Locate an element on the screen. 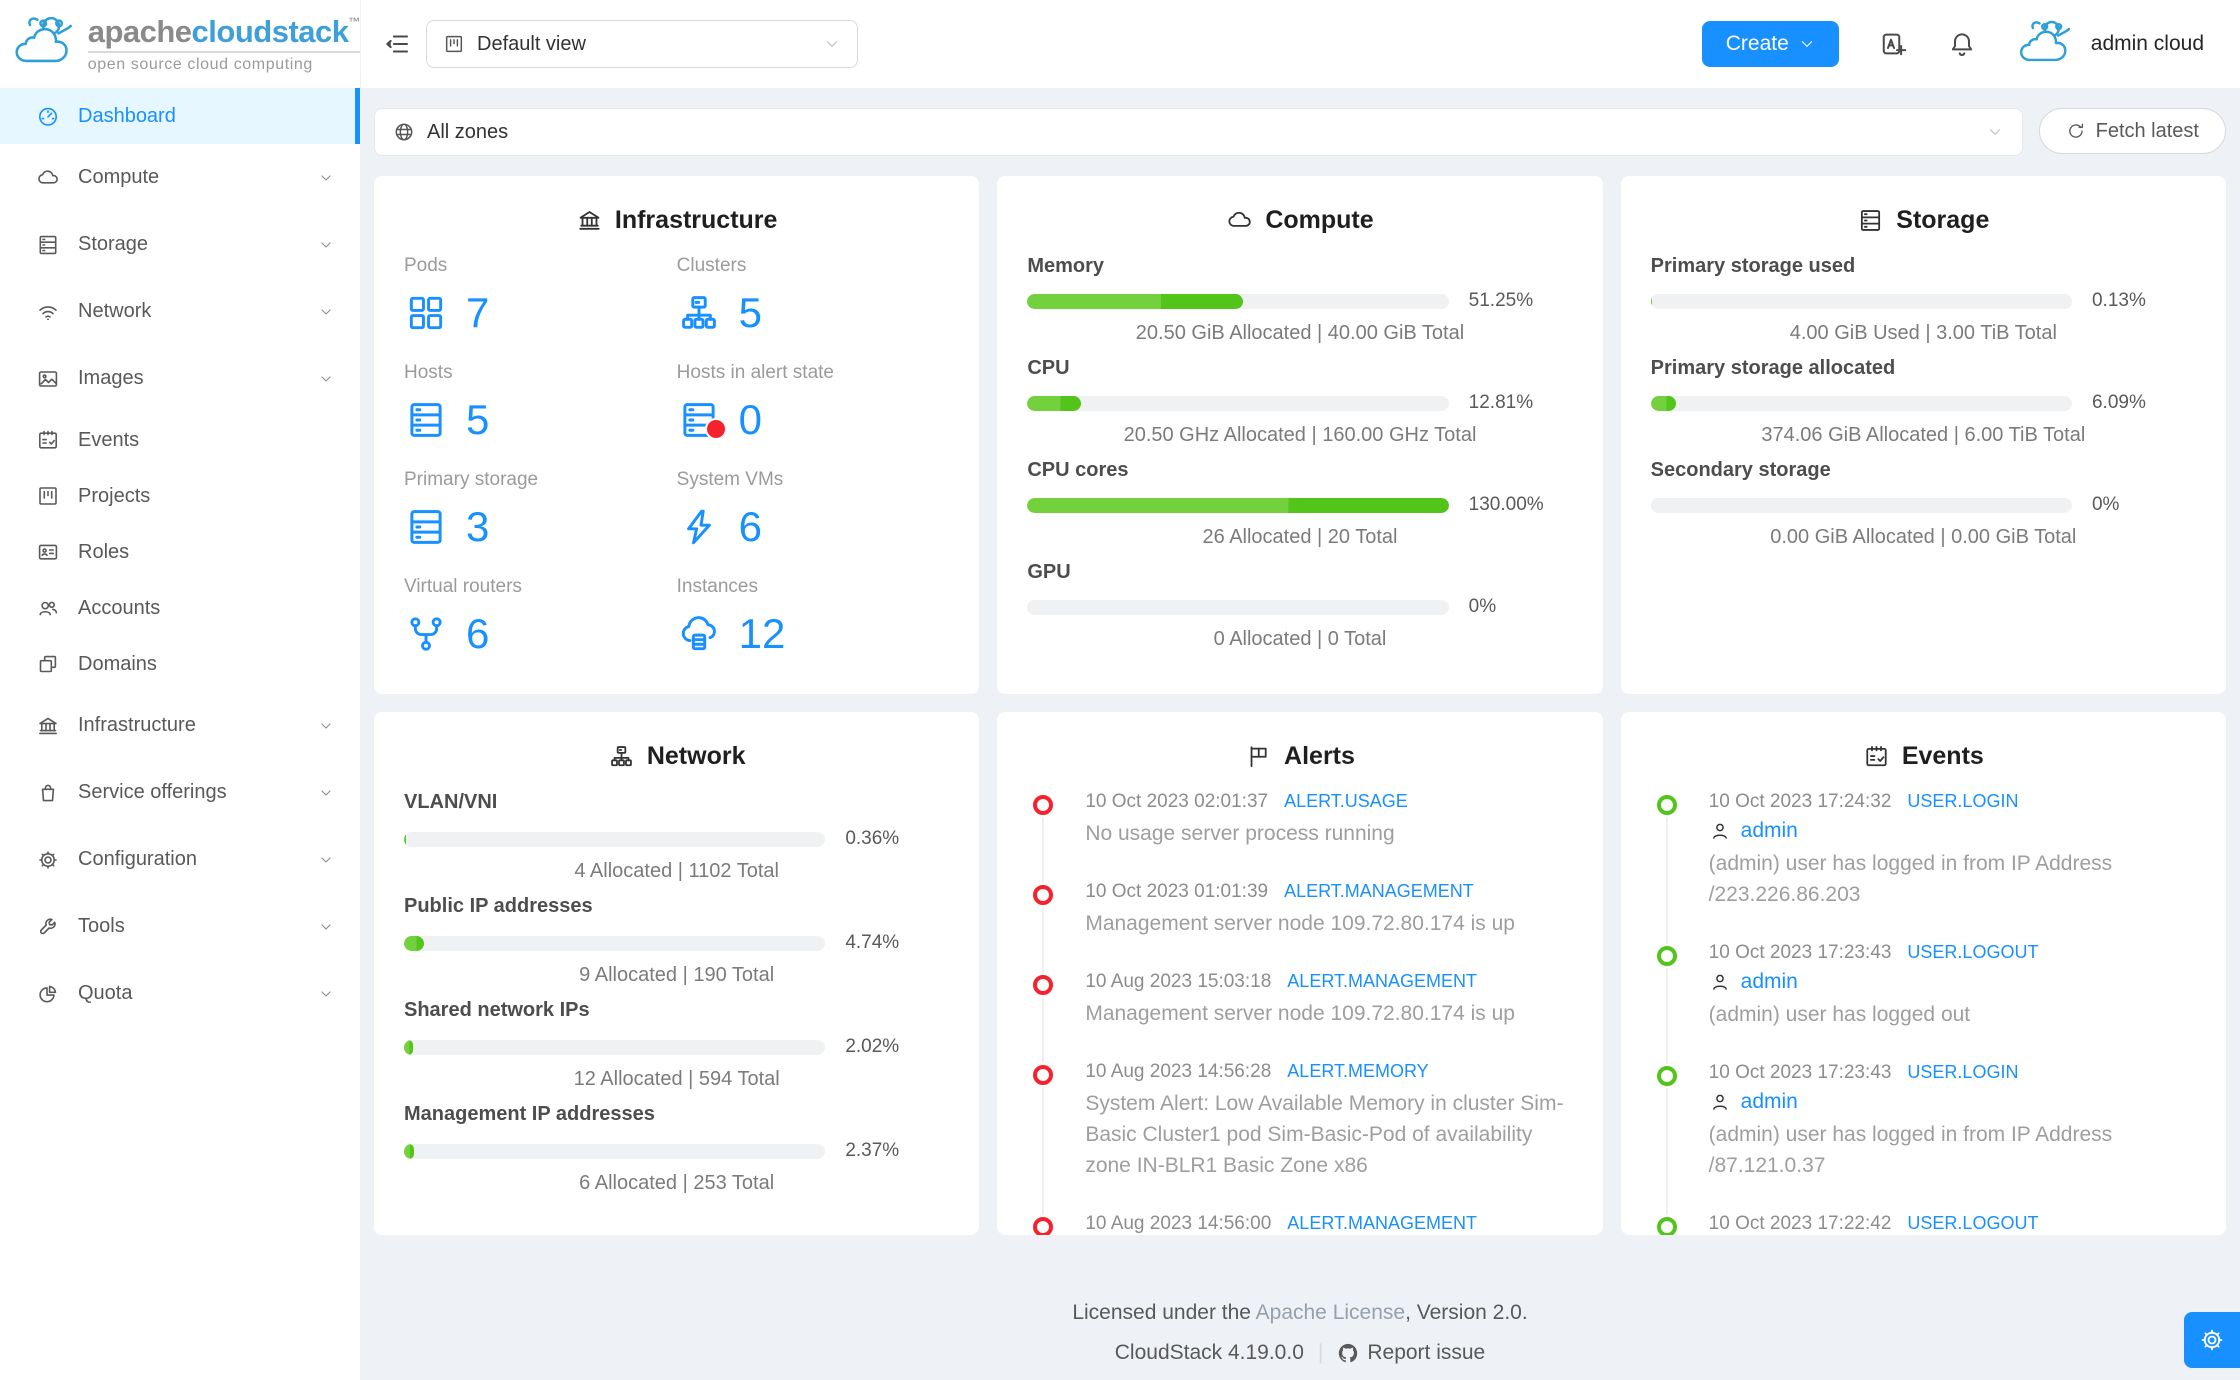 This screenshot has width=2240, height=1380. zone-select: All zones is located at coordinates (1198, 132).